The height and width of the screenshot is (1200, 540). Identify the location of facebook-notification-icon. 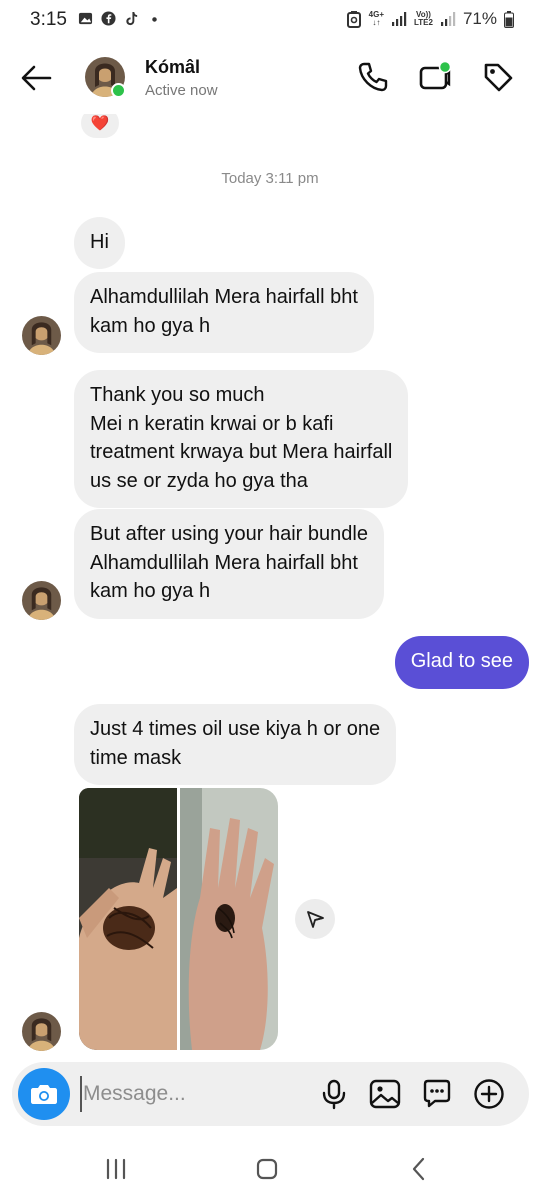
(108, 18).